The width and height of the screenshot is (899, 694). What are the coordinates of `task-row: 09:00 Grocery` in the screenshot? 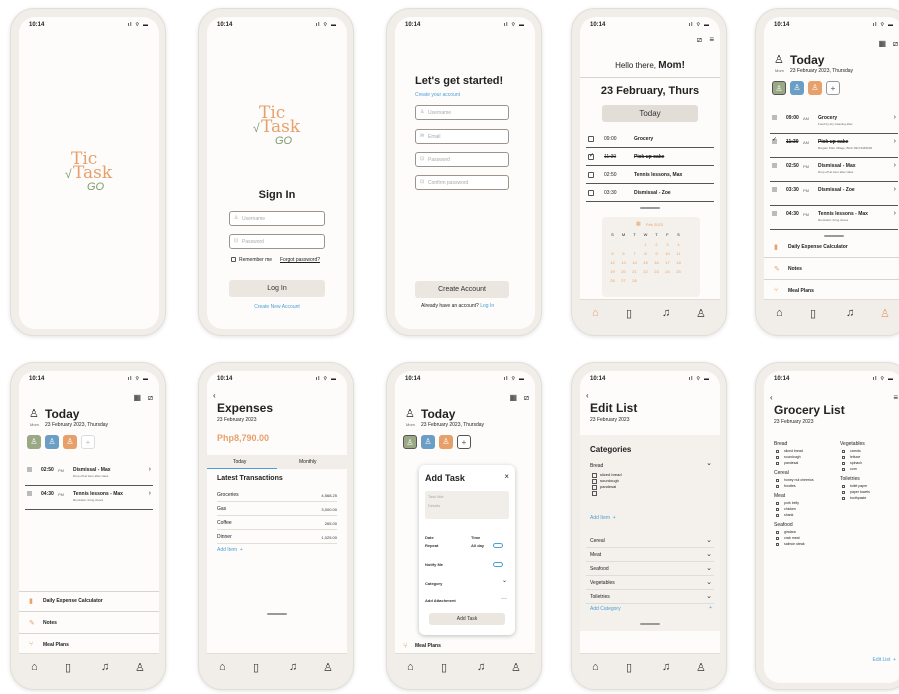 It's located at (650, 140).